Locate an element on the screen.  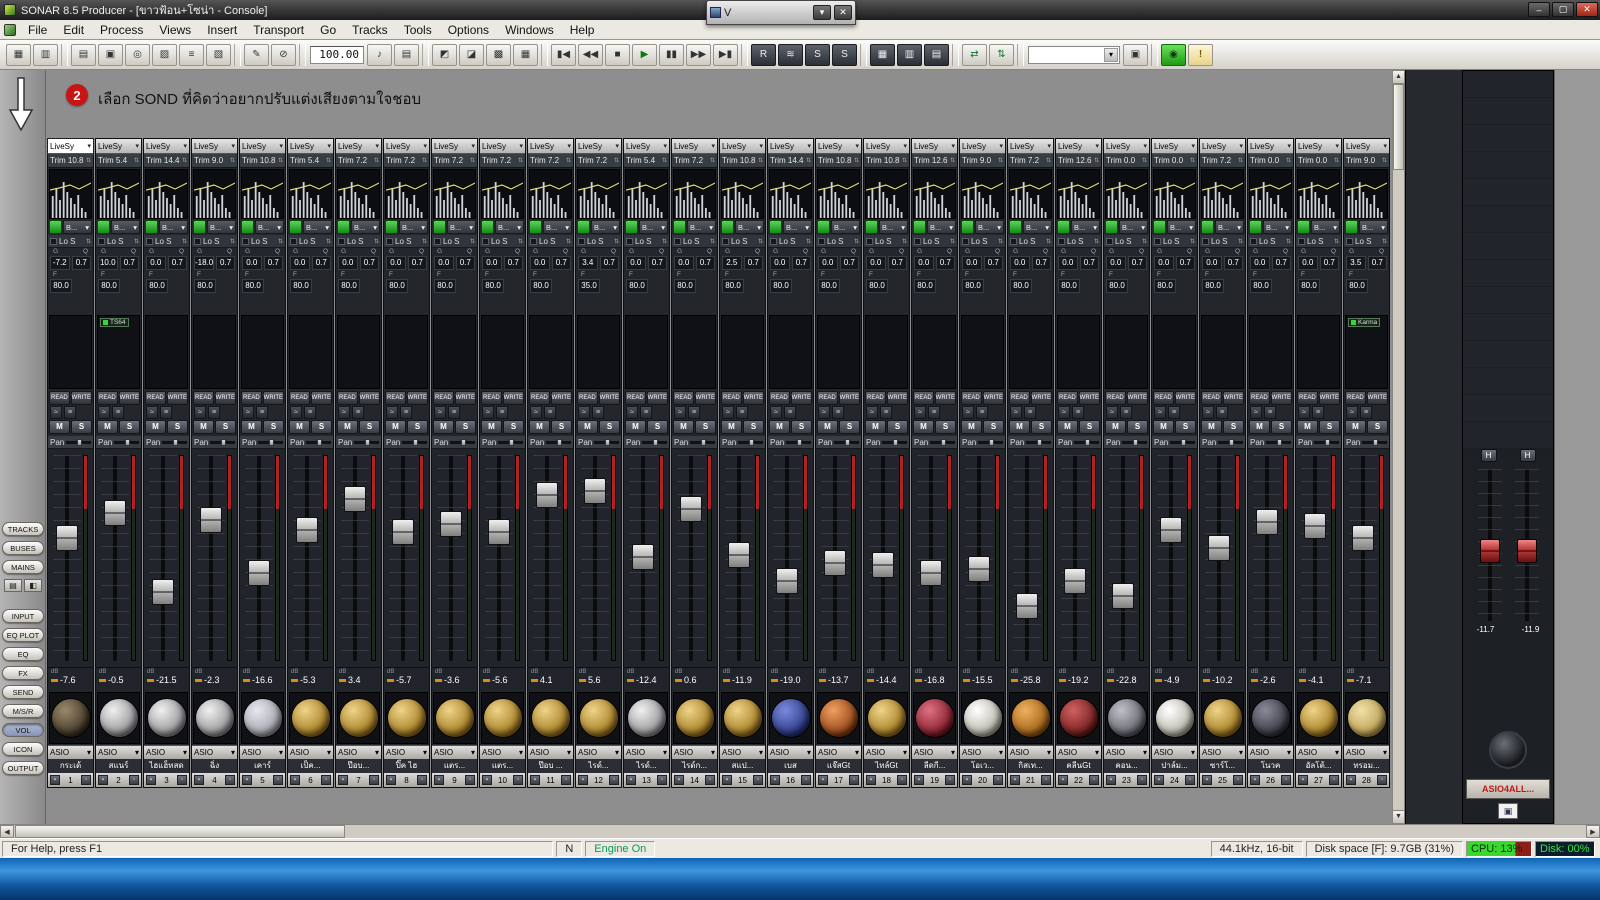
track-name: คลีนGt is located at coordinates (1078, 766).